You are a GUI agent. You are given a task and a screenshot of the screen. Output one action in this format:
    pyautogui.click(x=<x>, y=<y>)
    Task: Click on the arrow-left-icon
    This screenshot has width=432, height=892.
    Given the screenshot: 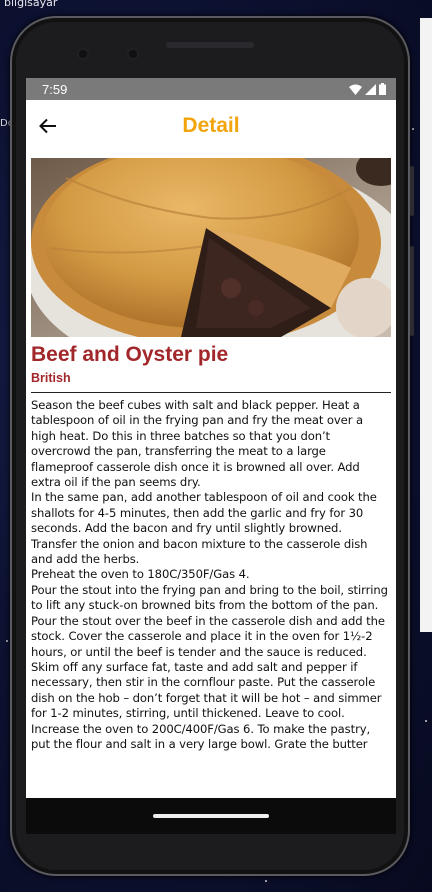 What is the action you would take?
    pyautogui.click(x=47, y=126)
    